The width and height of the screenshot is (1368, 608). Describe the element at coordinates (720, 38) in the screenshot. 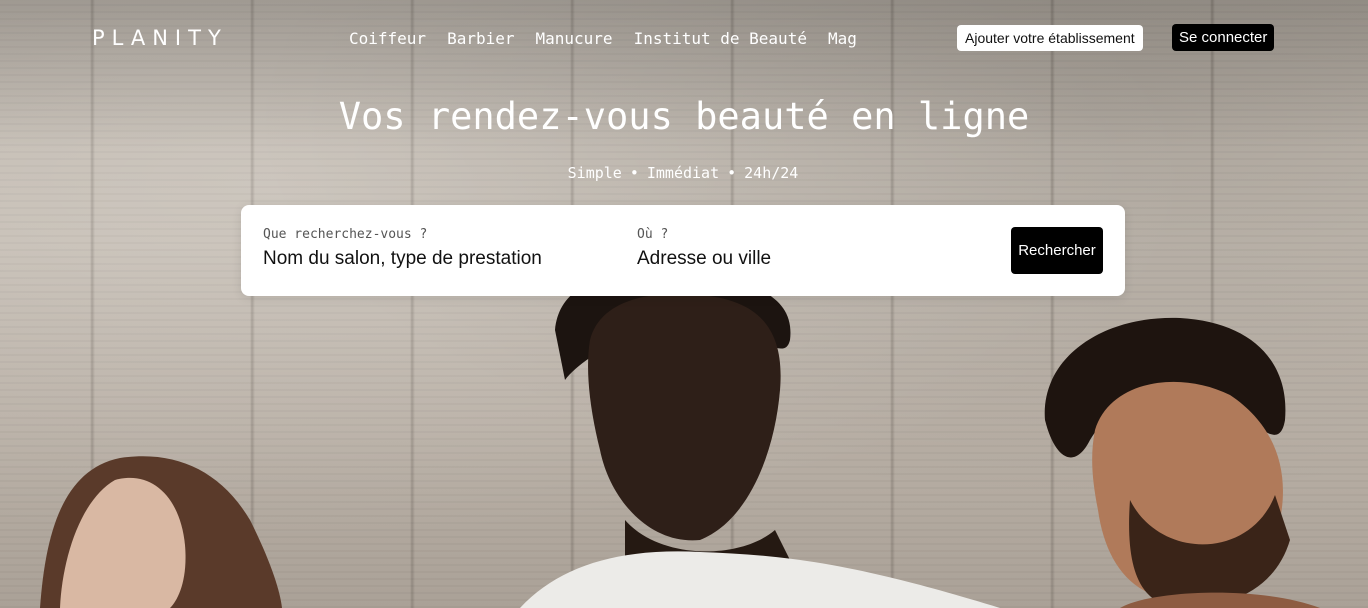

I see `nav-item-institut-de-beaute: Institut de Beauté` at that location.